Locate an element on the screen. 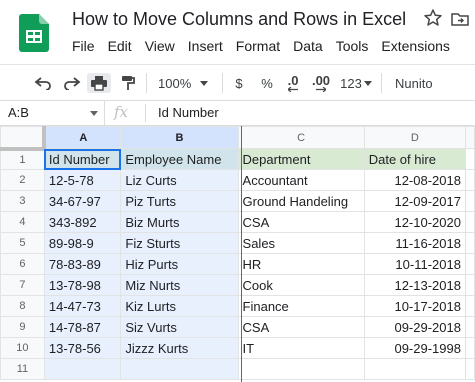 The height and width of the screenshot is (382, 475). grid-cell: Siz Vurts is located at coordinates (179, 327).